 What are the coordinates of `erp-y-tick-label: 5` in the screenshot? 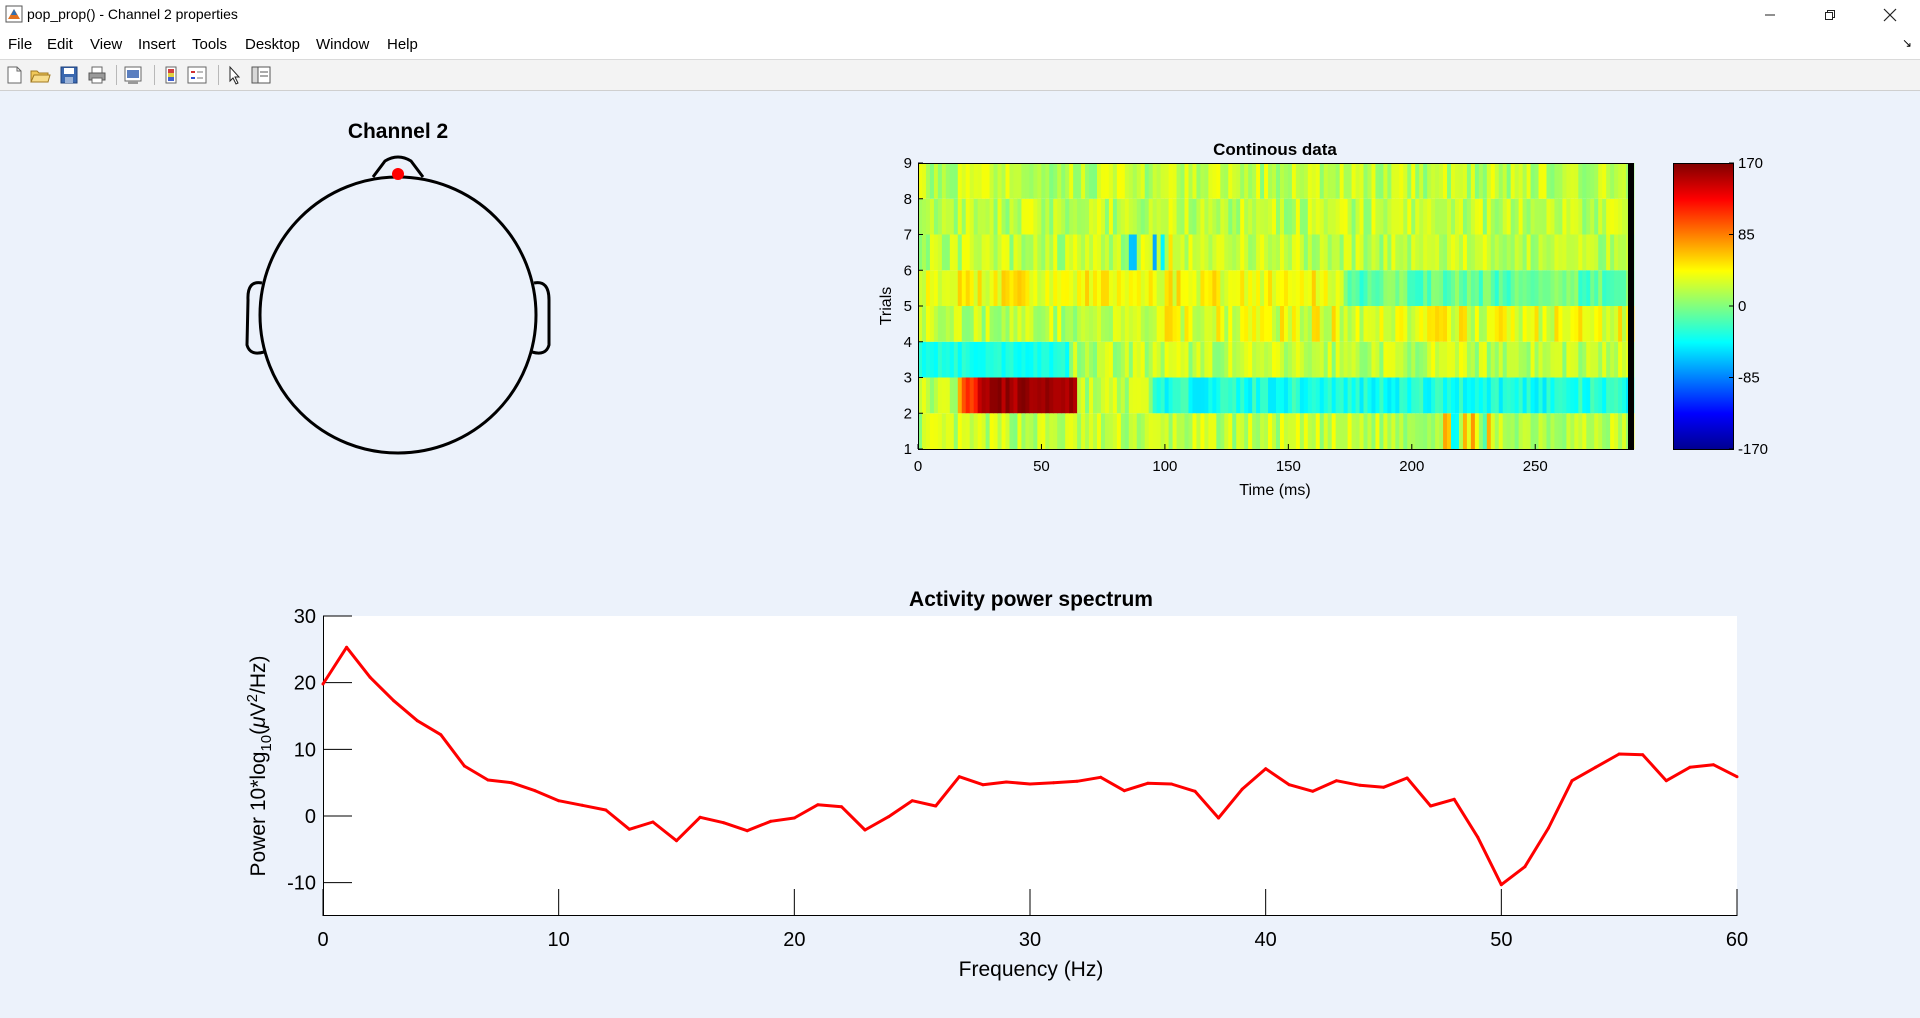 It's located at (908, 306).